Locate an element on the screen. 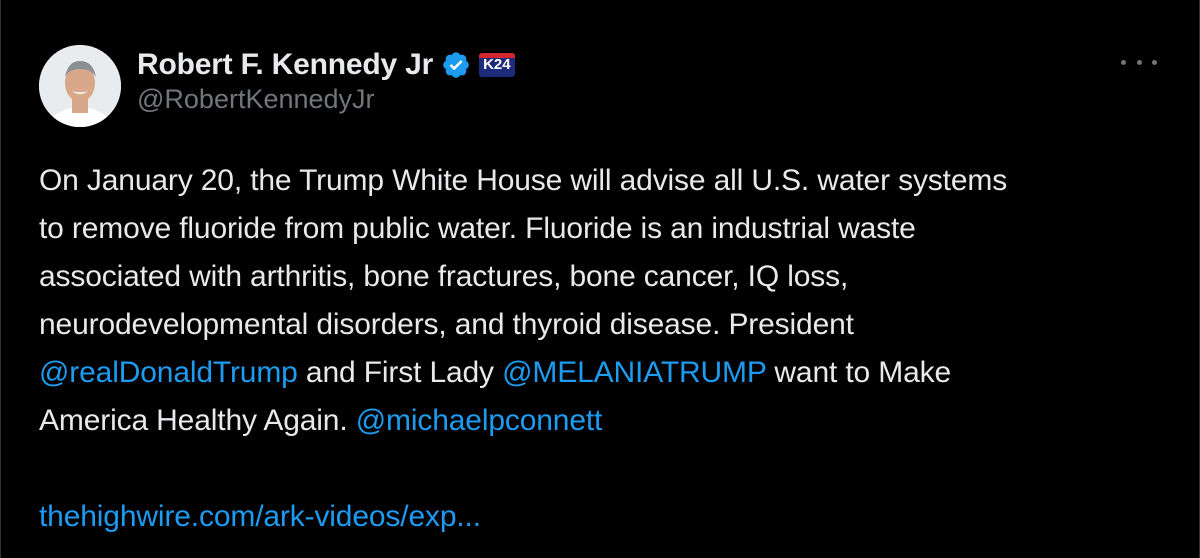 The image size is (1200, 558). author-name-row: Robert F. Kennedy Jr K24 is located at coordinates (326, 65).